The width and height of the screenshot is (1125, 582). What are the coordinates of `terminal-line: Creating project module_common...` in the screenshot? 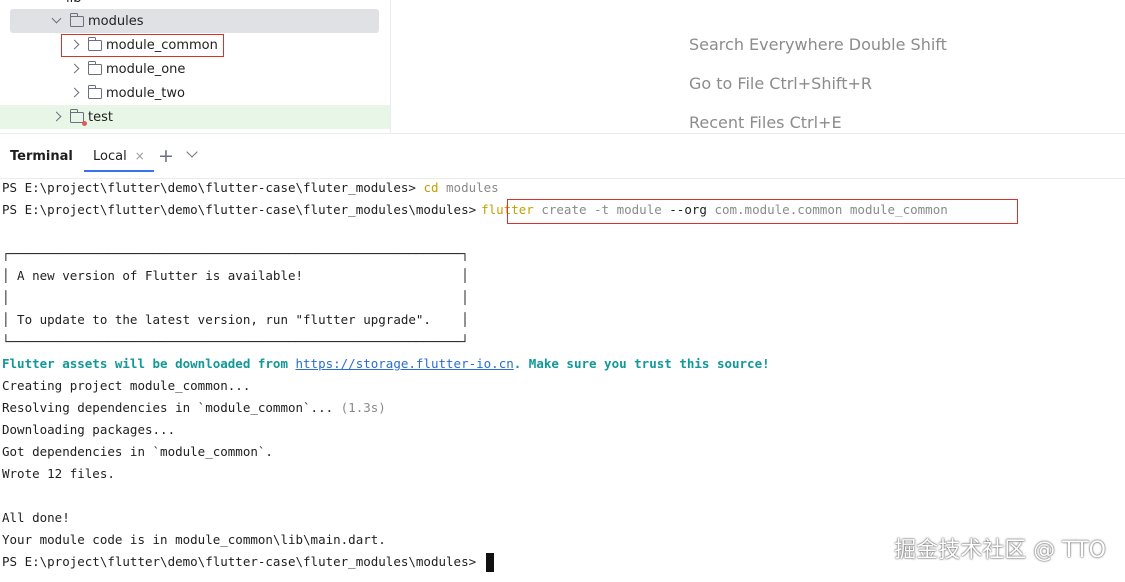 It's located at (126, 385).